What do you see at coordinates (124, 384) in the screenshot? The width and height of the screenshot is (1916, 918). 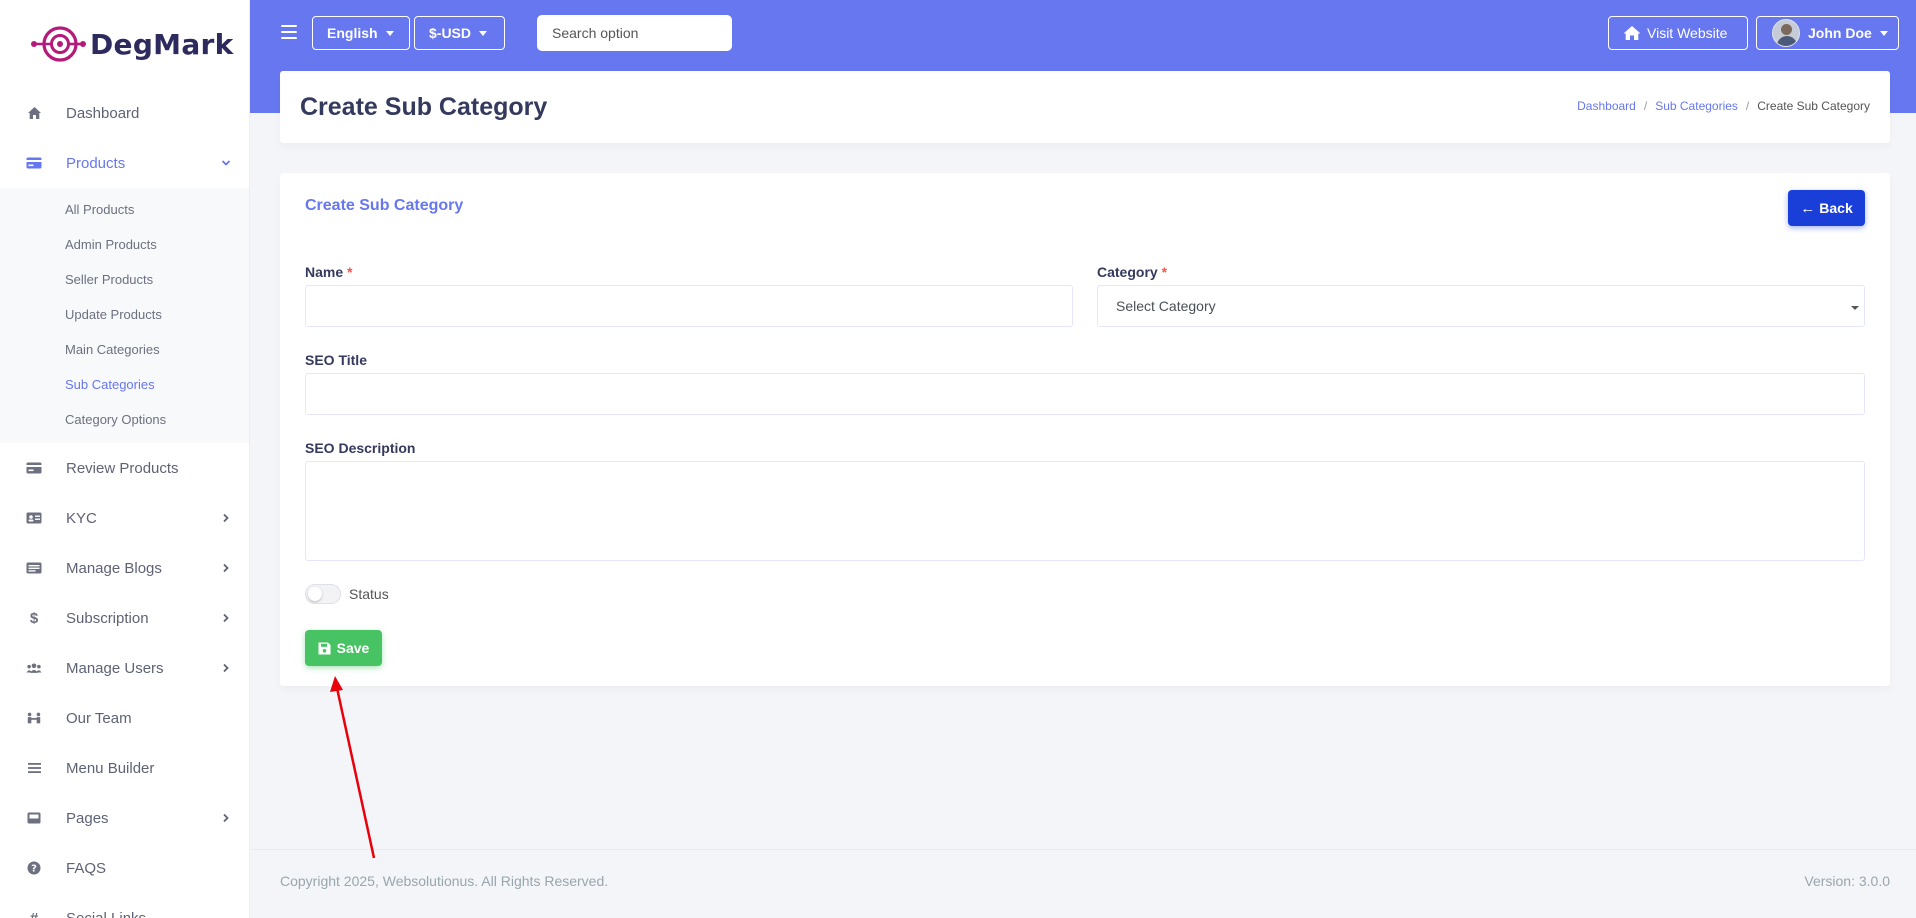 I see `sidebar-subitem-sub-categories: Sub Categories` at bounding box center [124, 384].